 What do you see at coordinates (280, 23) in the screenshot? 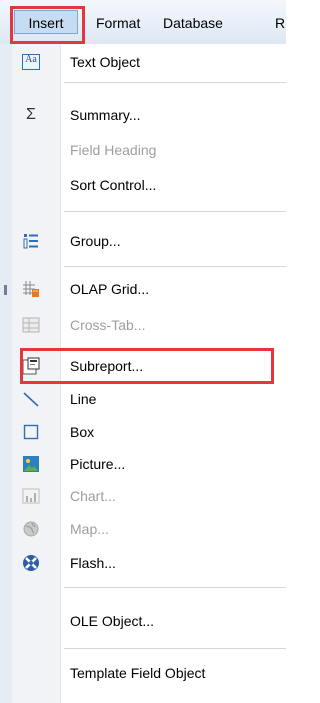
I see `menu-report-partial: R` at bounding box center [280, 23].